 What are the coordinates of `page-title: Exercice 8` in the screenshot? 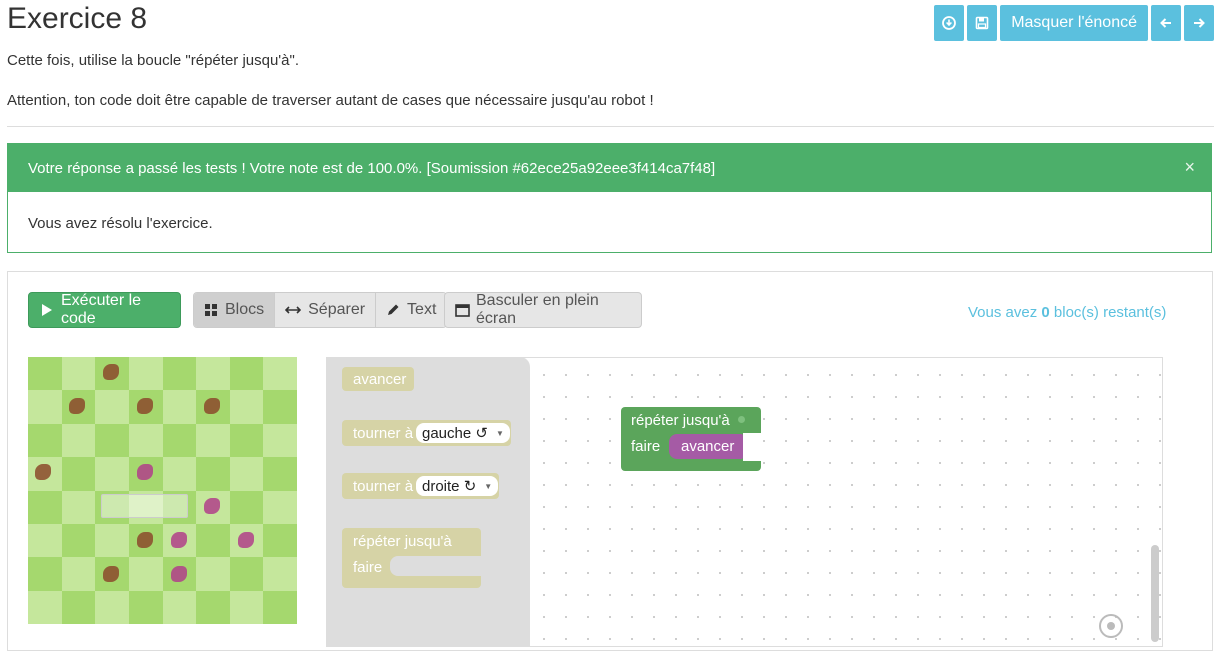 It's located at (77, 18).